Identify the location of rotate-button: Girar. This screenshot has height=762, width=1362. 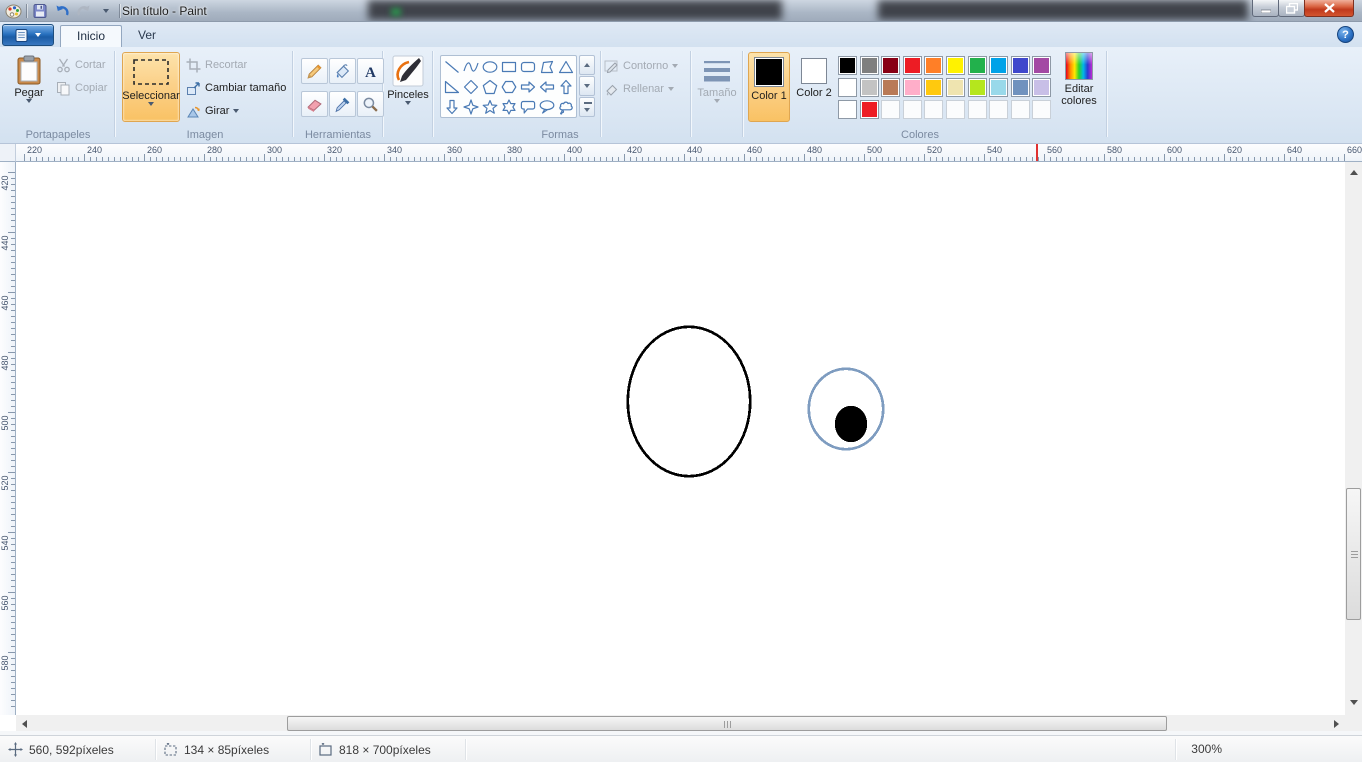
(213, 111).